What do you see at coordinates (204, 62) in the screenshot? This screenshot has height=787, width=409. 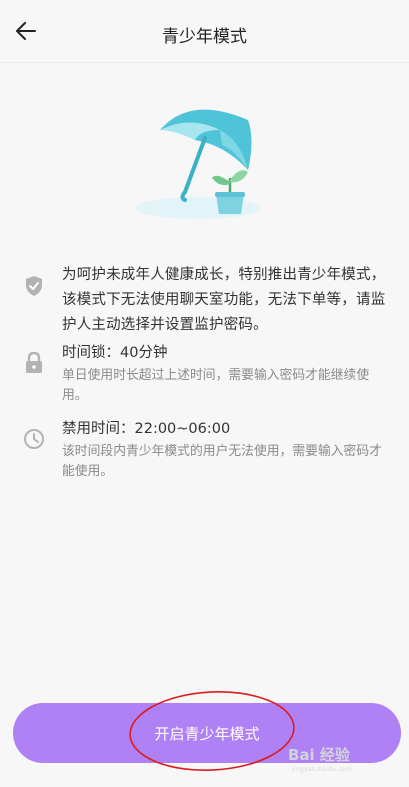 I see `header-divider` at bounding box center [204, 62].